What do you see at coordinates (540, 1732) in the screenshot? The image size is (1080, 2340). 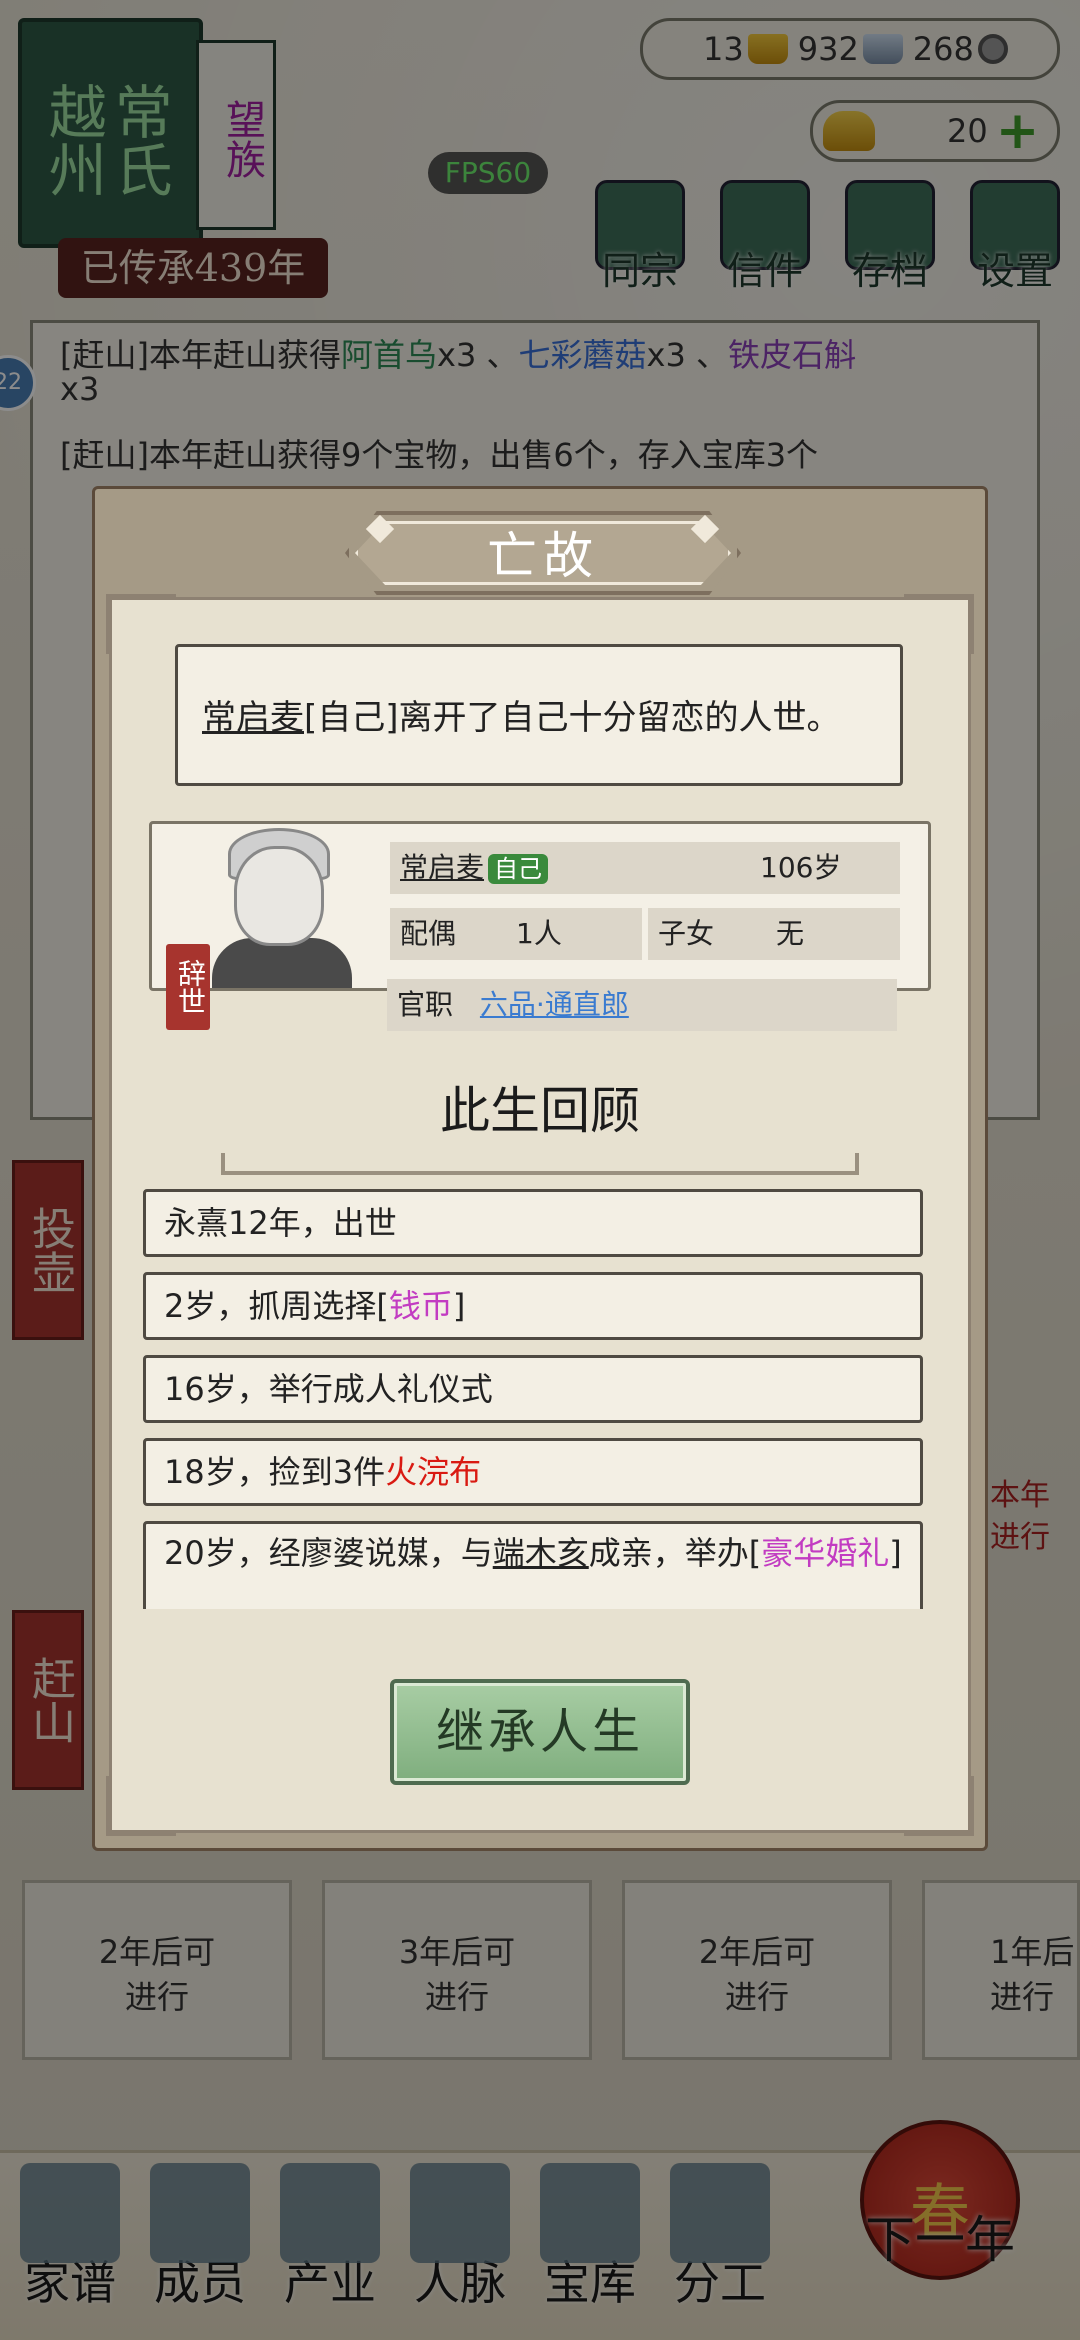 I see `inherit-life-button: 继承人生` at bounding box center [540, 1732].